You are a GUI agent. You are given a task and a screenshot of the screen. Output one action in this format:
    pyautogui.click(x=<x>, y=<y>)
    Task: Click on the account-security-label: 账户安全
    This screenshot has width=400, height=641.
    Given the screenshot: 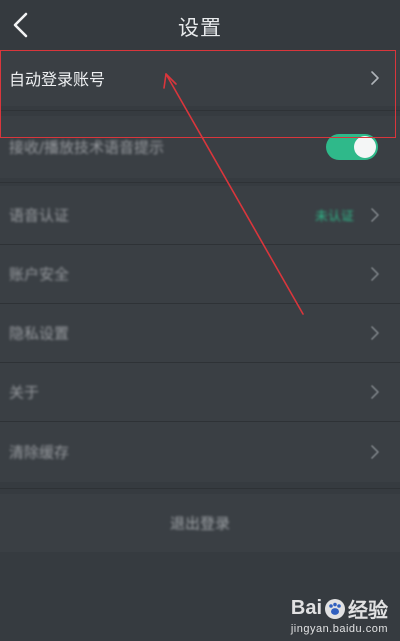 What is the action you would take?
    pyautogui.click(x=39, y=274)
    